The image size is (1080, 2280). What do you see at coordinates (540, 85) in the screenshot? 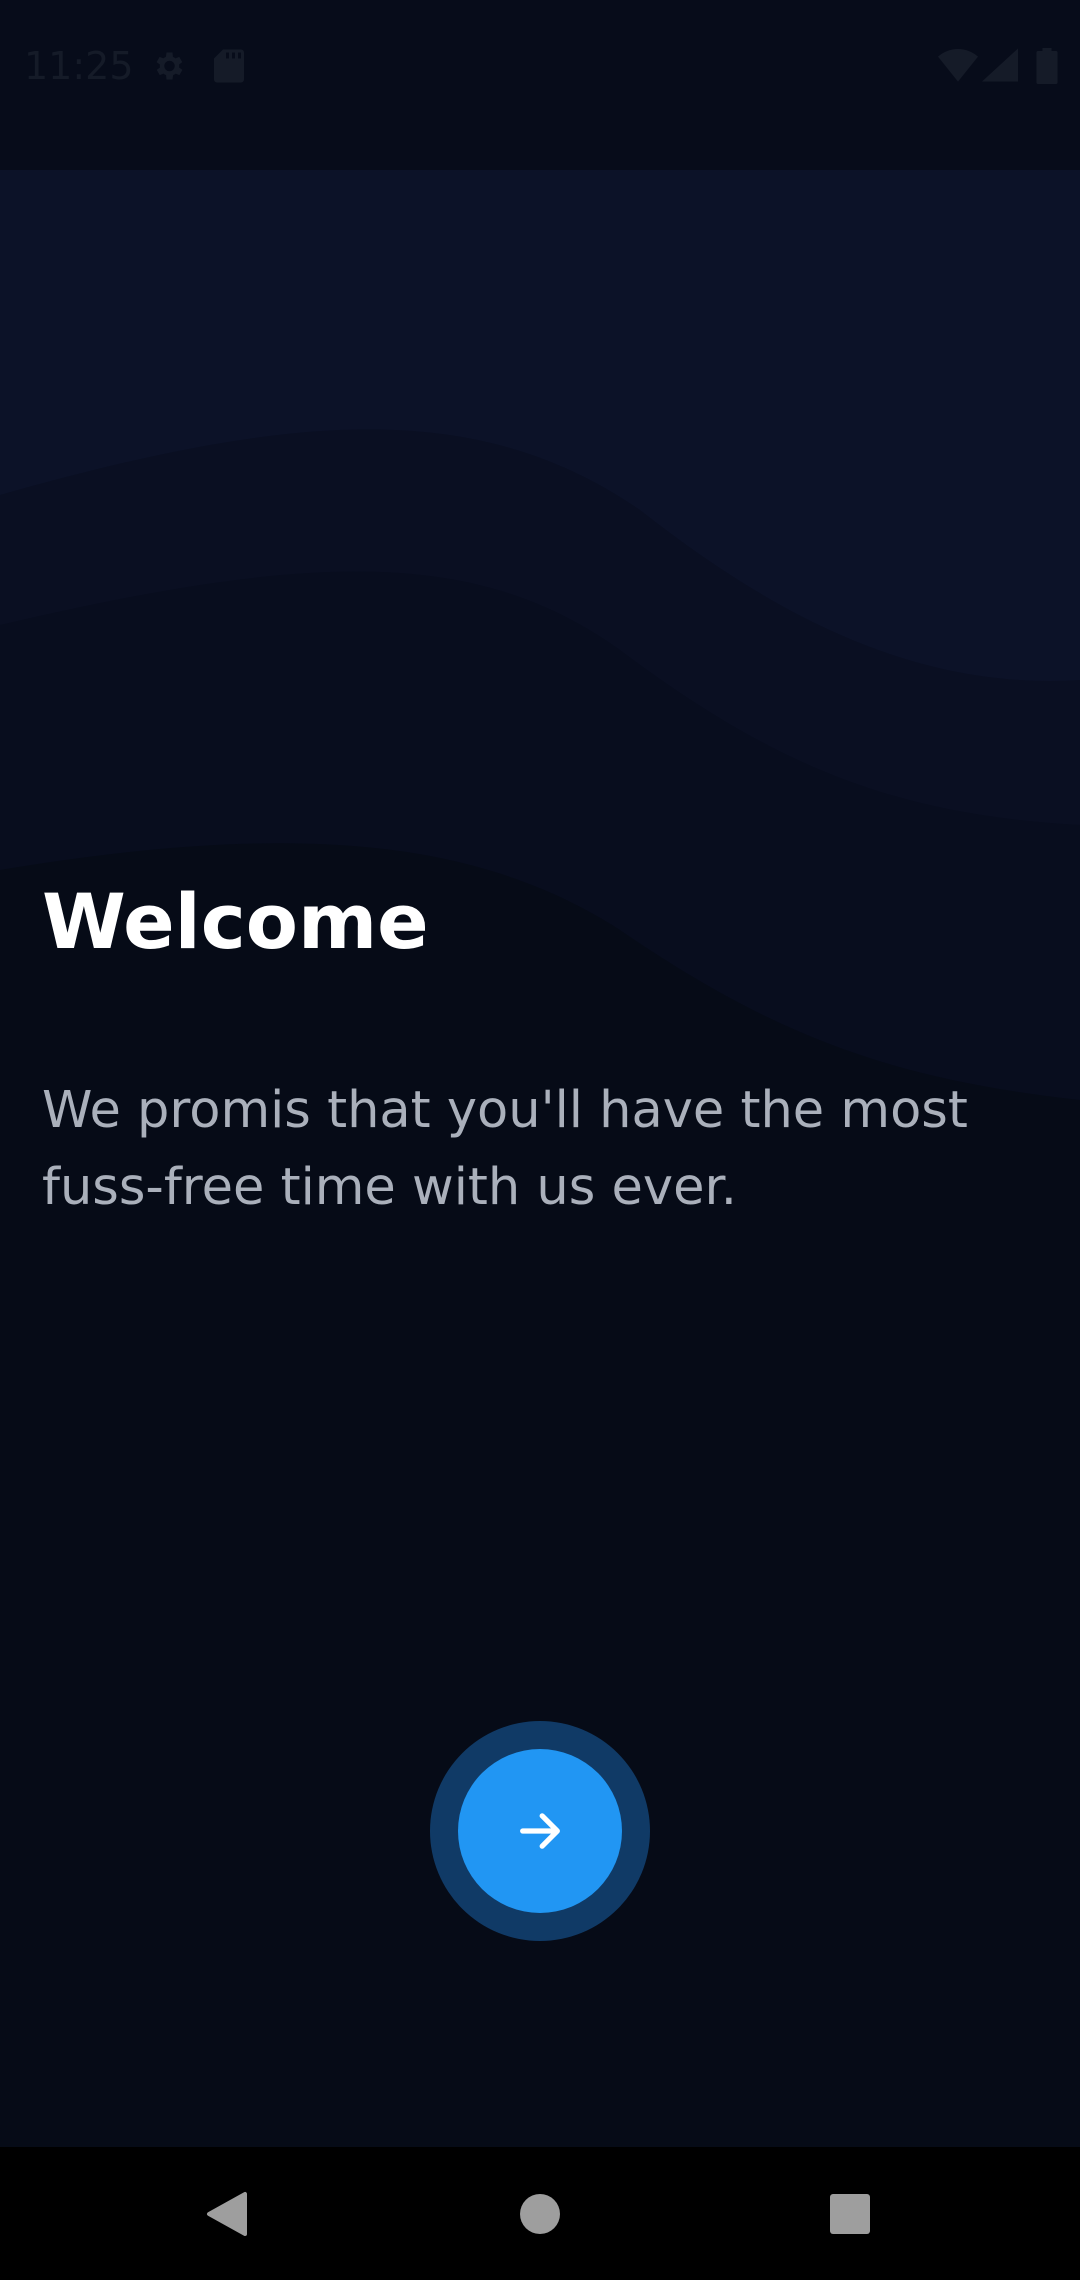
I see `status-bar: 11:25` at bounding box center [540, 85].